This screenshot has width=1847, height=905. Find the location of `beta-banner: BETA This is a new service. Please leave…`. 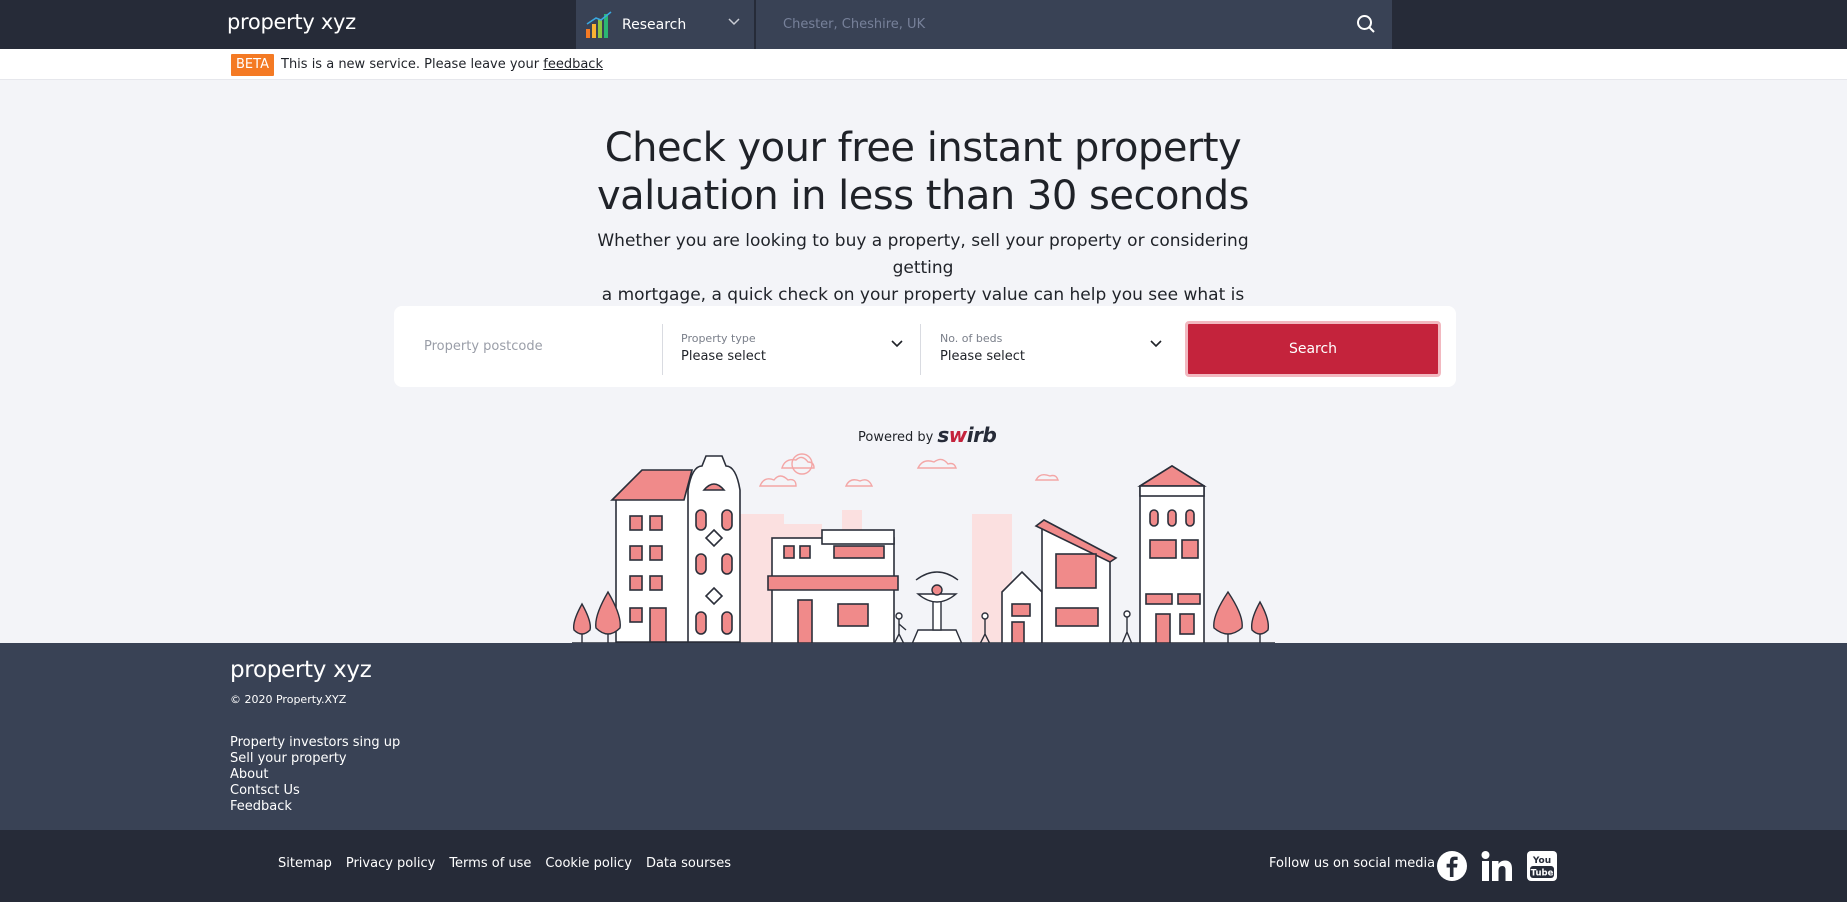

beta-banner: BETA This is a new service. Please leave… is located at coordinates (923, 64).